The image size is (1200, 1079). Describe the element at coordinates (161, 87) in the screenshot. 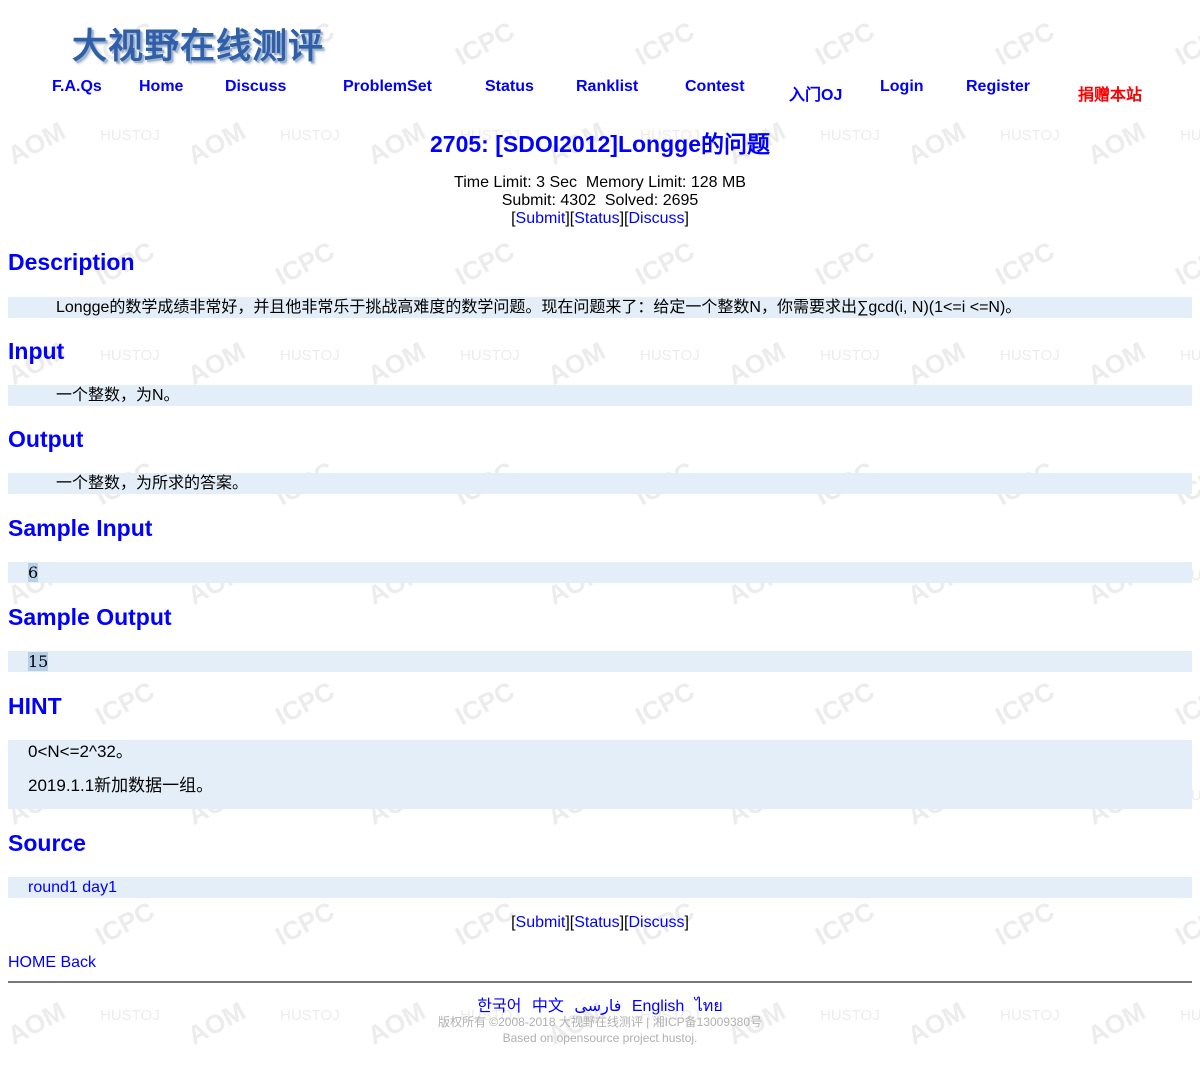

I see `menu-home: Home` at that location.